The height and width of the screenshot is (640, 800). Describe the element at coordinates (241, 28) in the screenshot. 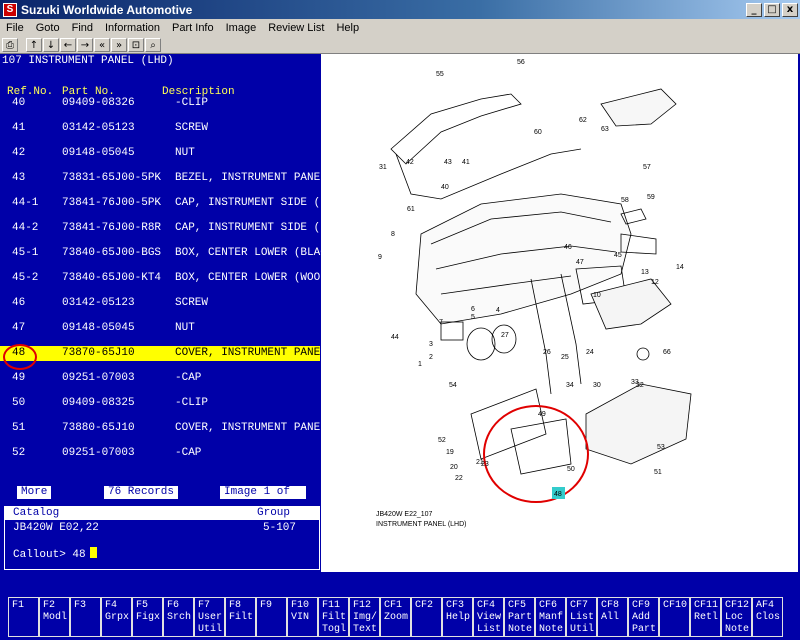

I see `menu-image: Image` at that location.